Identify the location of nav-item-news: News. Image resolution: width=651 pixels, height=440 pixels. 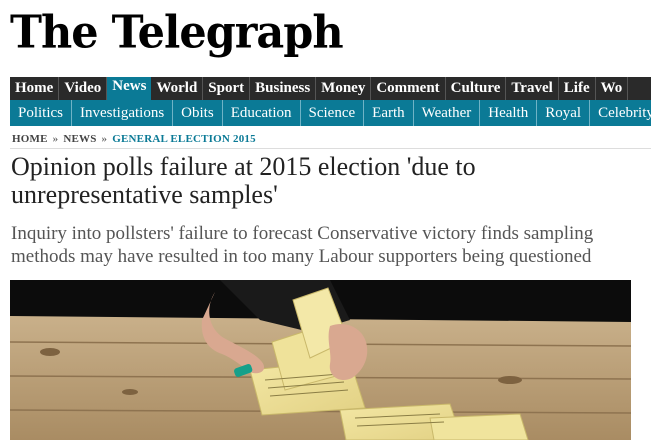
(129, 88).